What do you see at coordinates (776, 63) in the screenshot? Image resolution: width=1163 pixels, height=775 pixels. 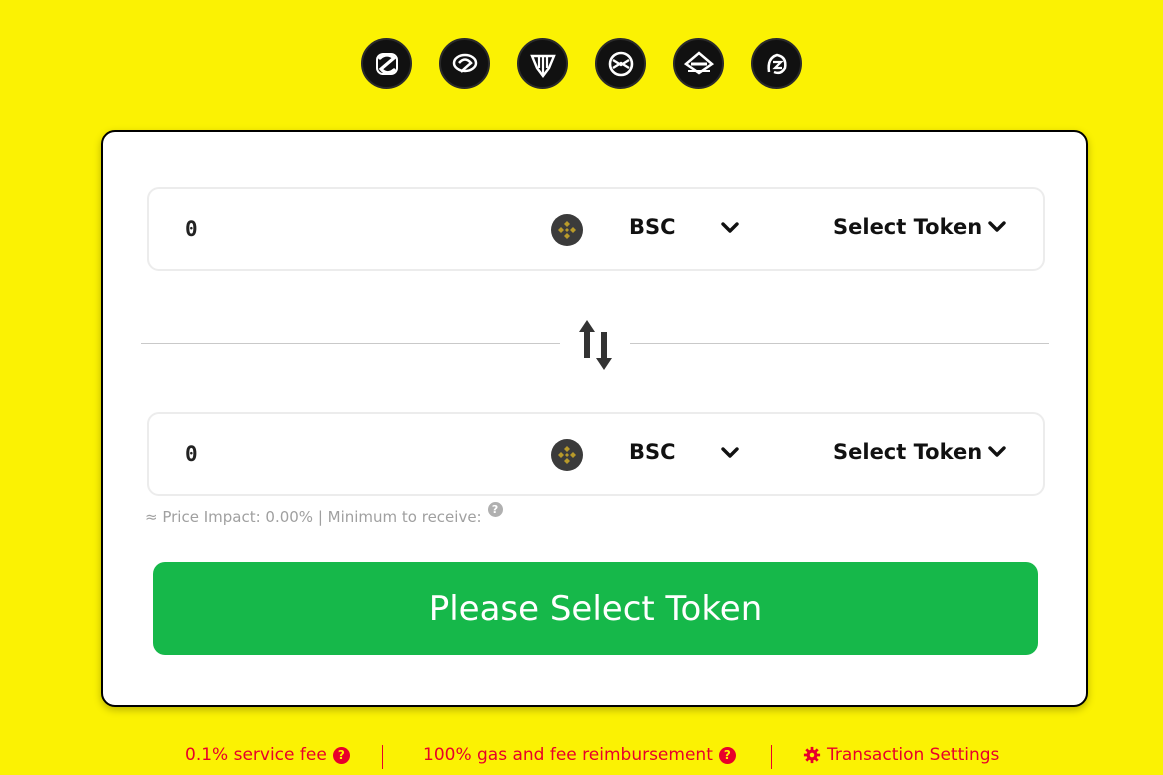 I see `chain-logo-6-icon` at bounding box center [776, 63].